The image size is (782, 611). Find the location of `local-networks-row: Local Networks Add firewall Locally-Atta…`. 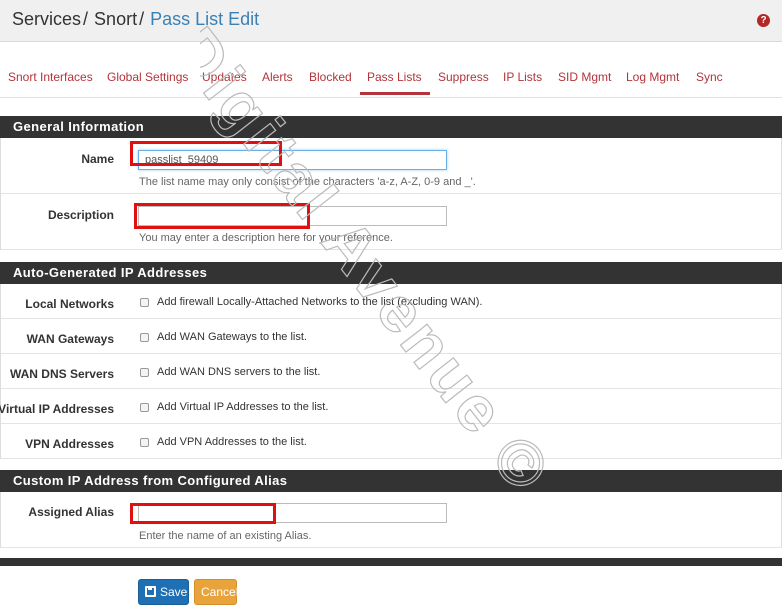

local-networks-row: Local Networks Add firewall Locally-Atta… is located at coordinates (391, 301).